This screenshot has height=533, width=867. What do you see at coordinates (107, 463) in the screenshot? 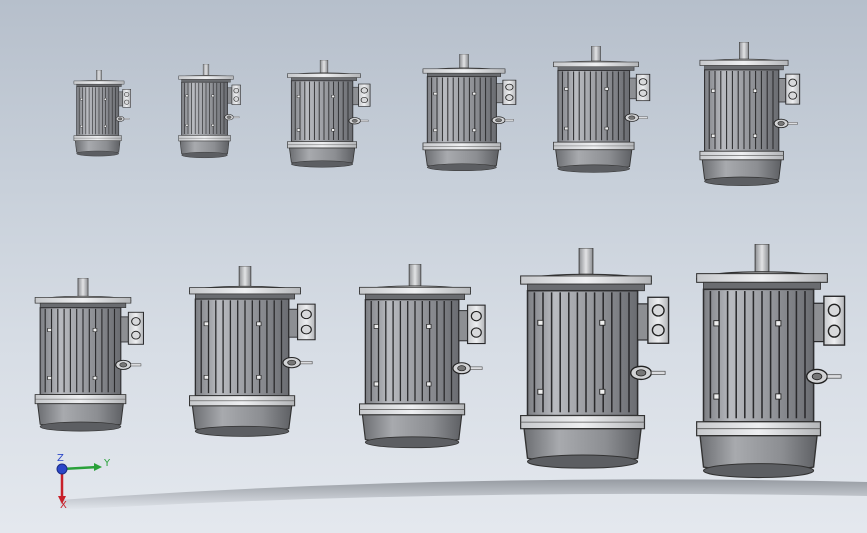
I see `y-axis-label: Y` at bounding box center [107, 463].